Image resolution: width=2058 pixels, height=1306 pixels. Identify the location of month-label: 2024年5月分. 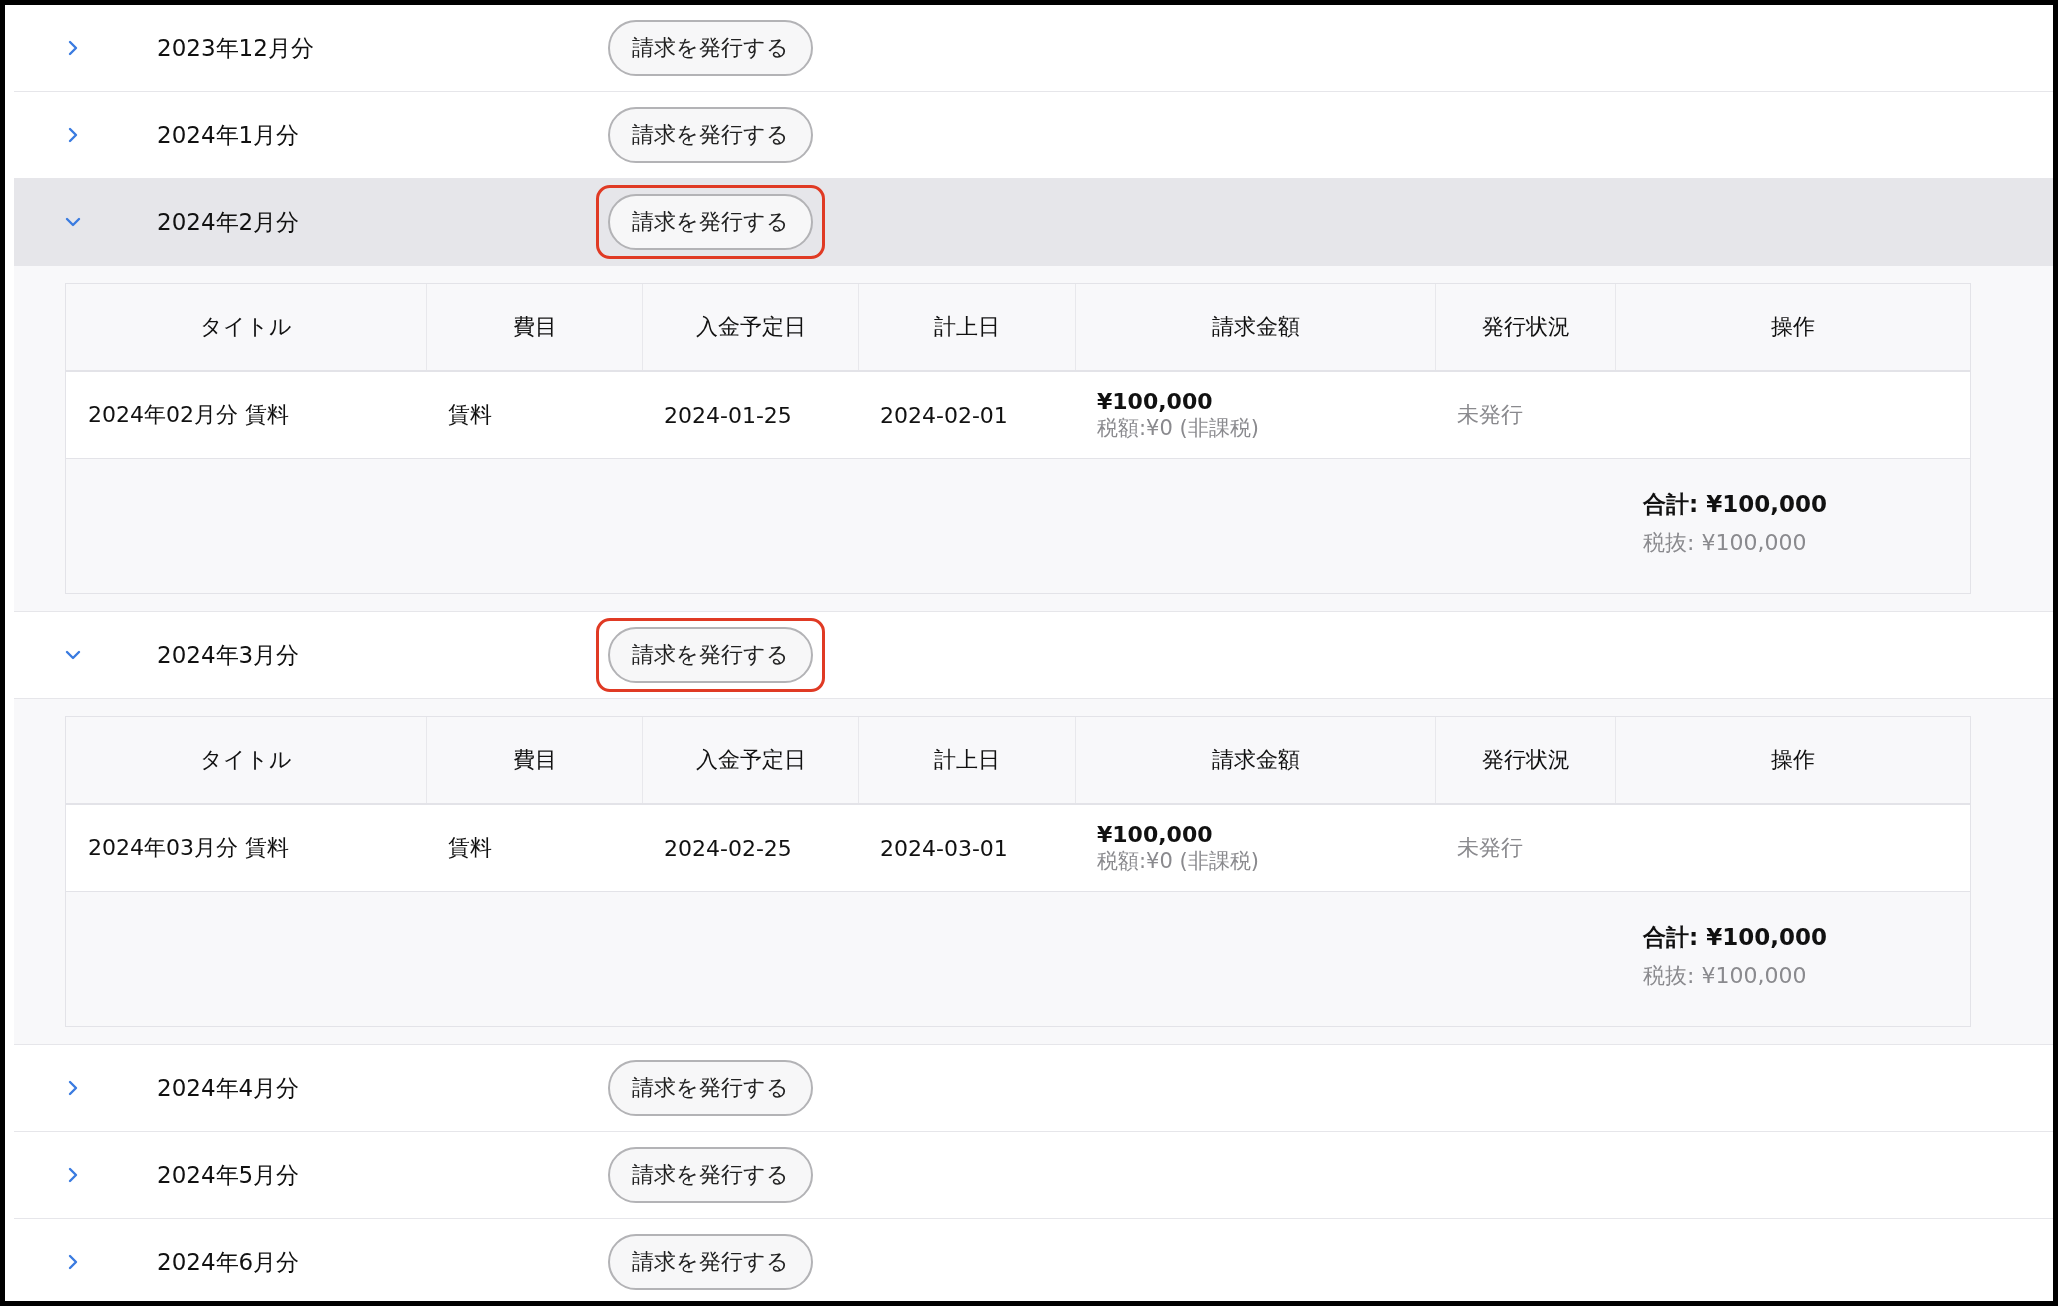
(229, 1175).